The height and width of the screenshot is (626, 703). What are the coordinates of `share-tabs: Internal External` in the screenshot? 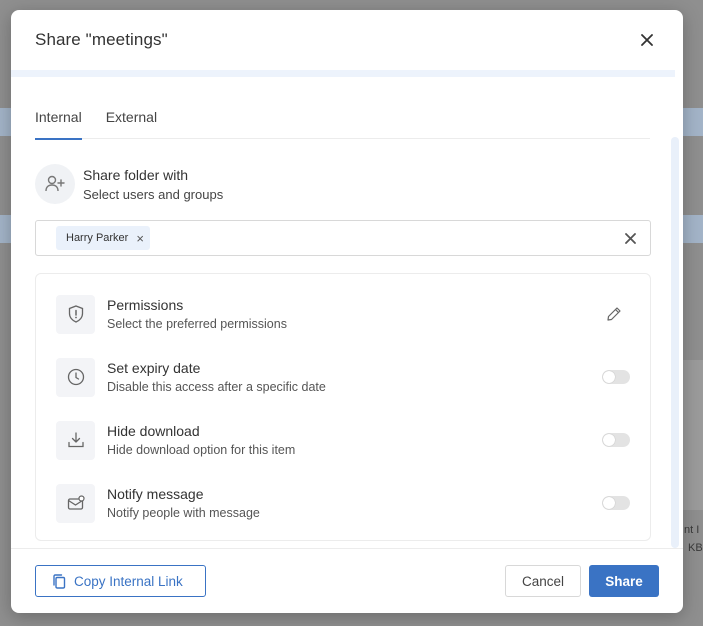 It's located at (342, 121).